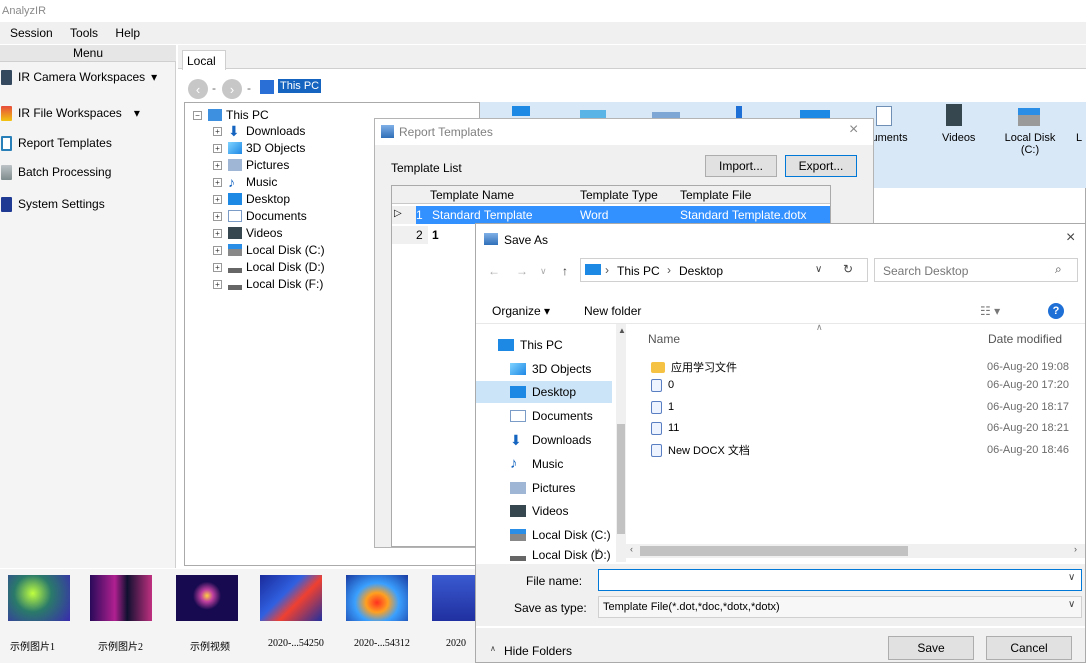  What do you see at coordinates (530, 345) in the screenshot?
I see `sa-nav-this-pc: This PC` at bounding box center [530, 345].